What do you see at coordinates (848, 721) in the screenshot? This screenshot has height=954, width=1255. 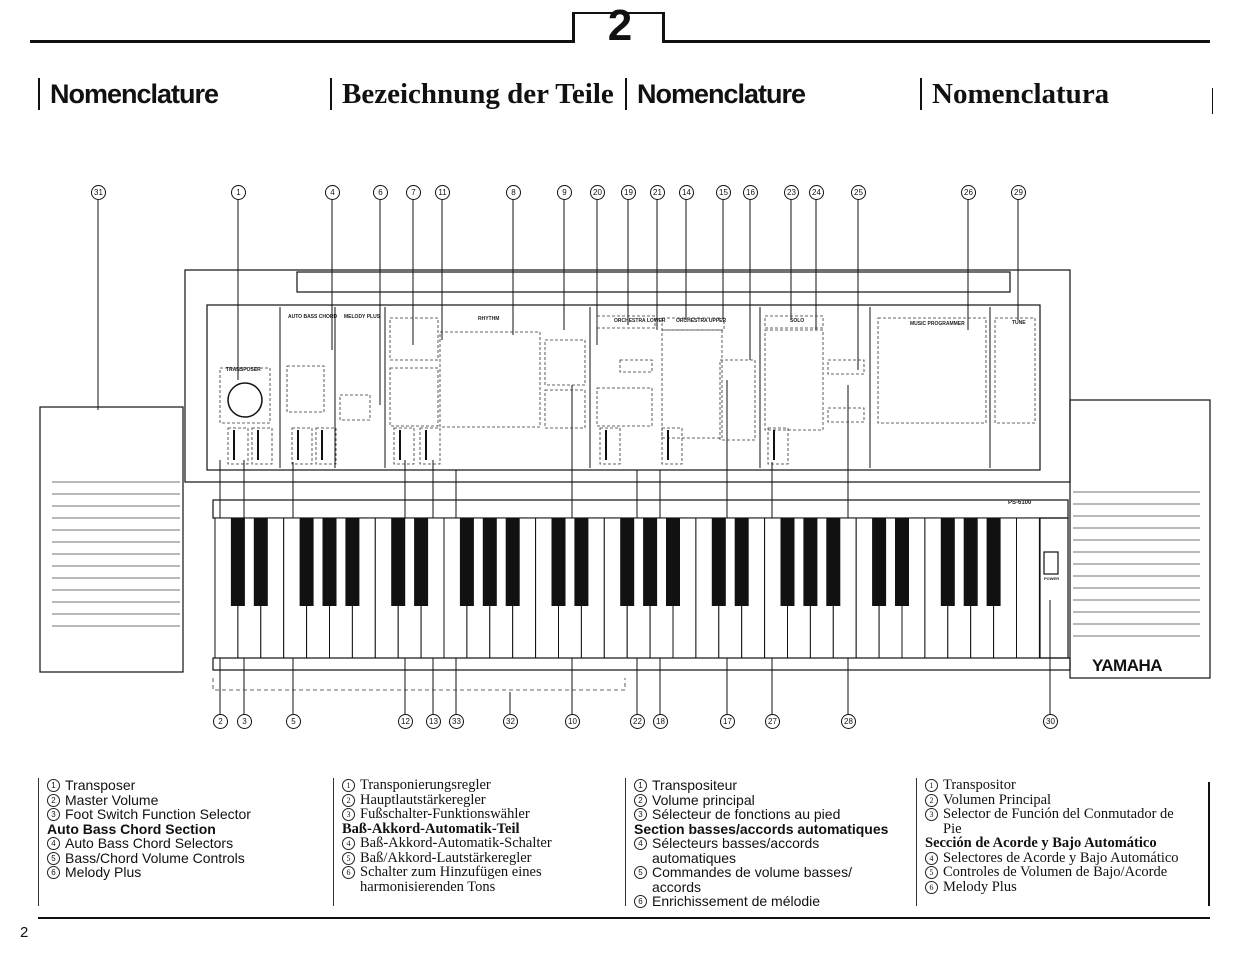 I see `callout-number: 28` at bounding box center [848, 721].